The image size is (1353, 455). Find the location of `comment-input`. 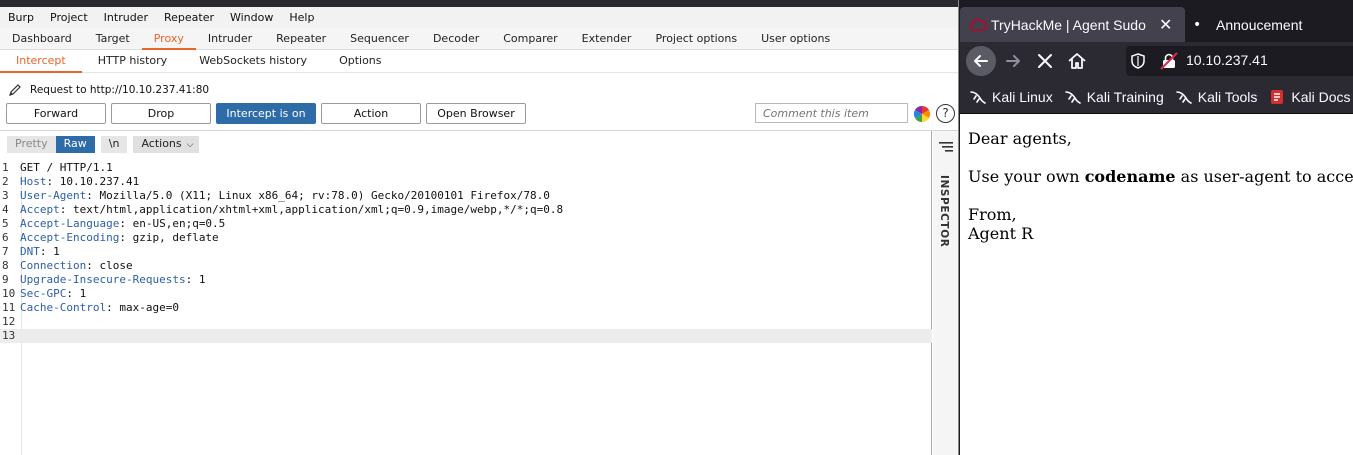

comment-input is located at coordinates (831, 113).